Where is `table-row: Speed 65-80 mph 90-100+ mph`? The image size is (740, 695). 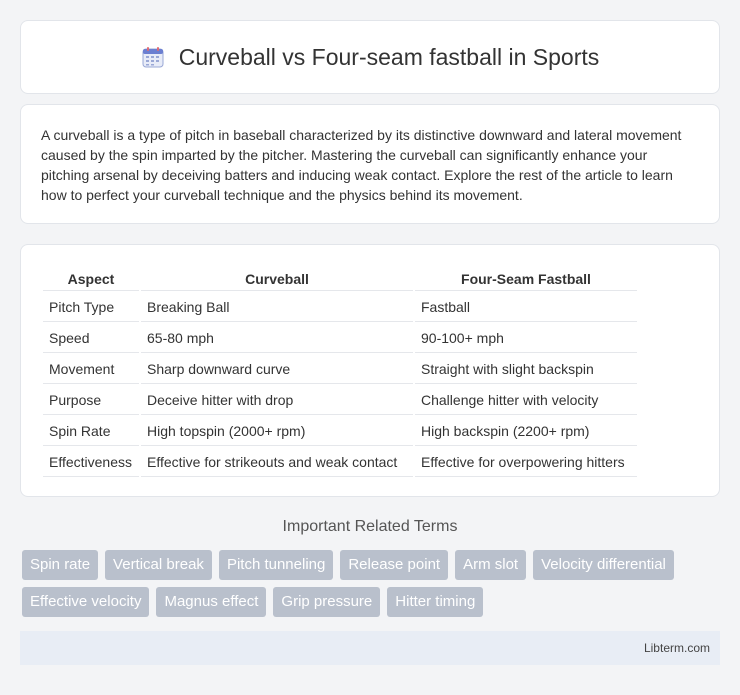 table-row: Speed 65-80 mph 90-100+ mph is located at coordinates (340, 338).